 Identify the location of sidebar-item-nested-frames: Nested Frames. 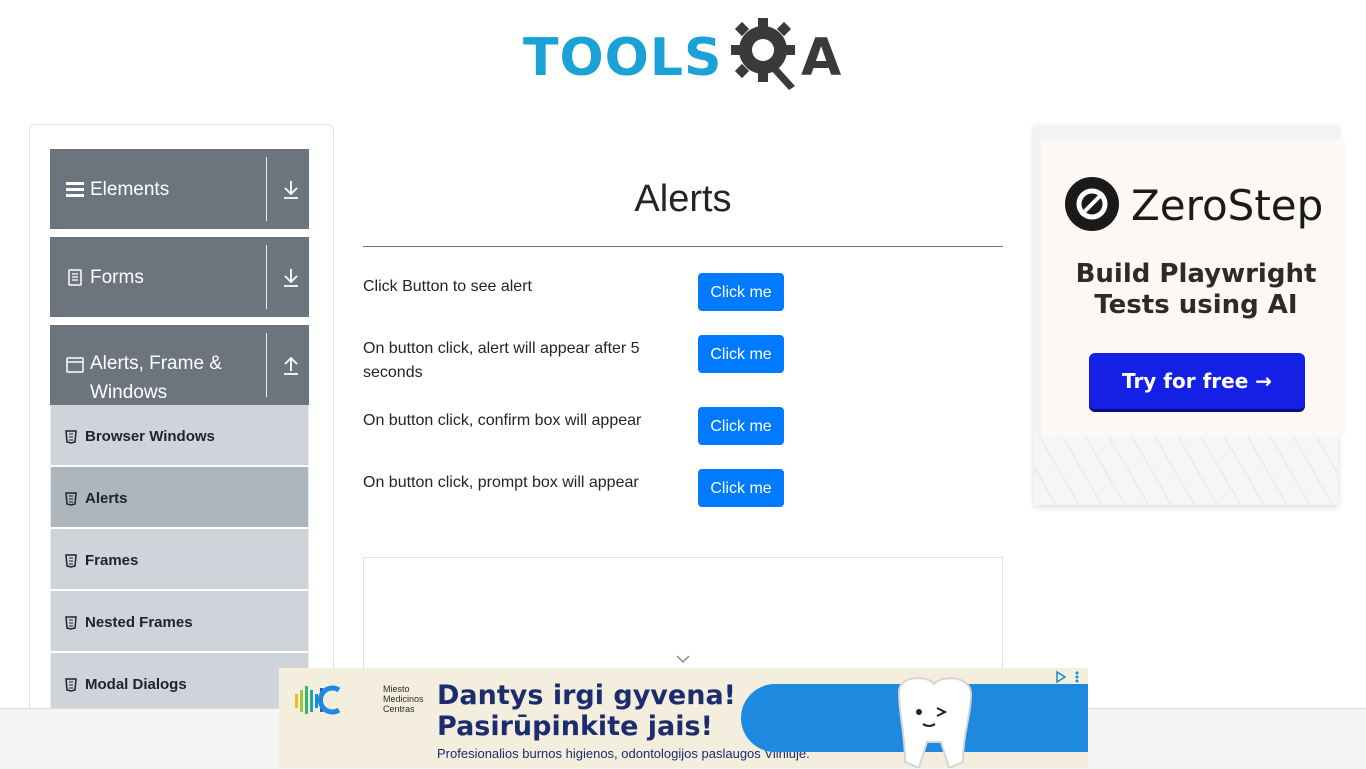
(179, 622).